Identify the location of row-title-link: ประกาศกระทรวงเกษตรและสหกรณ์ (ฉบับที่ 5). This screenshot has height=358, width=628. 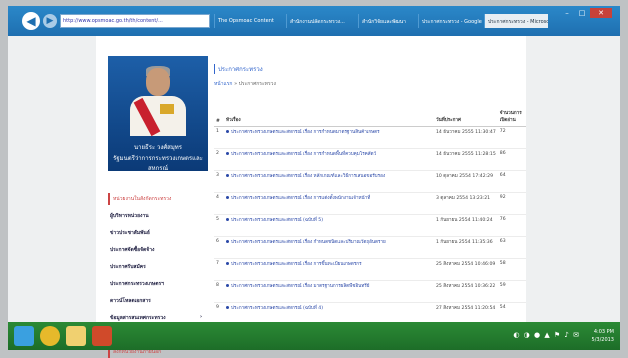
(329, 225).